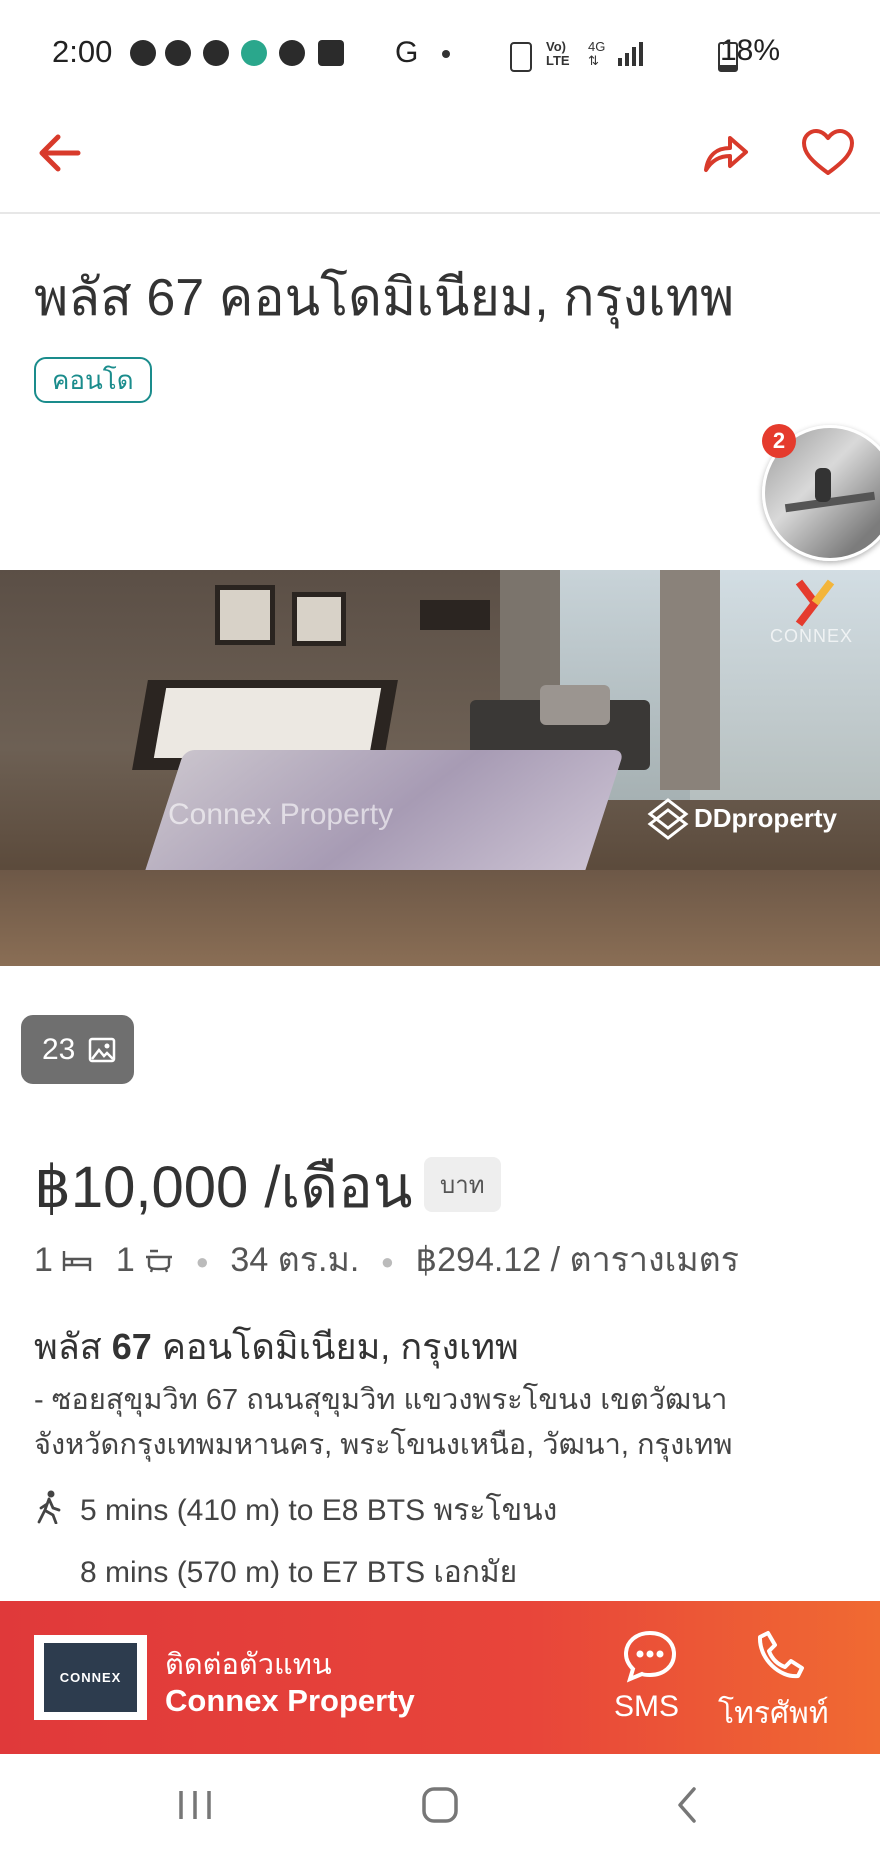  What do you see at coordinates (335, 1346) in the screenshot?
I see `project-name-suffix: คอนโดมิเนียม, กรุงเทพ` at bounding box center [335, 1346].